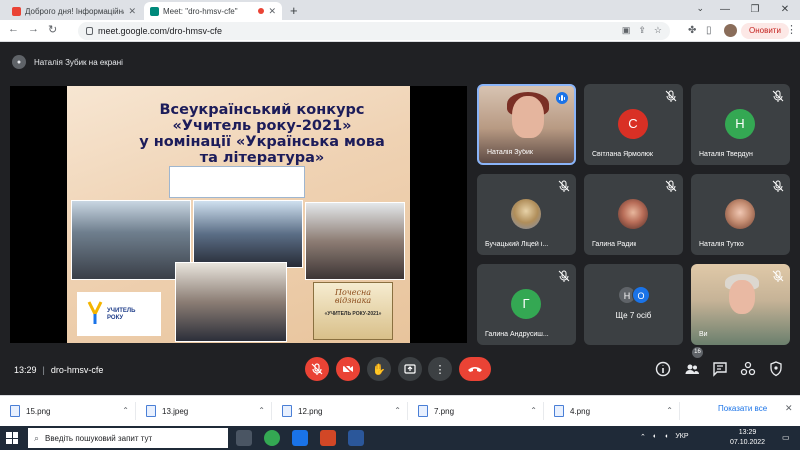 The height and width of the screenshot is (450, 800). Describe the element at coordinates (633, 214) in the screenshot. I see `participant-tile: Галина Радик` at that location.